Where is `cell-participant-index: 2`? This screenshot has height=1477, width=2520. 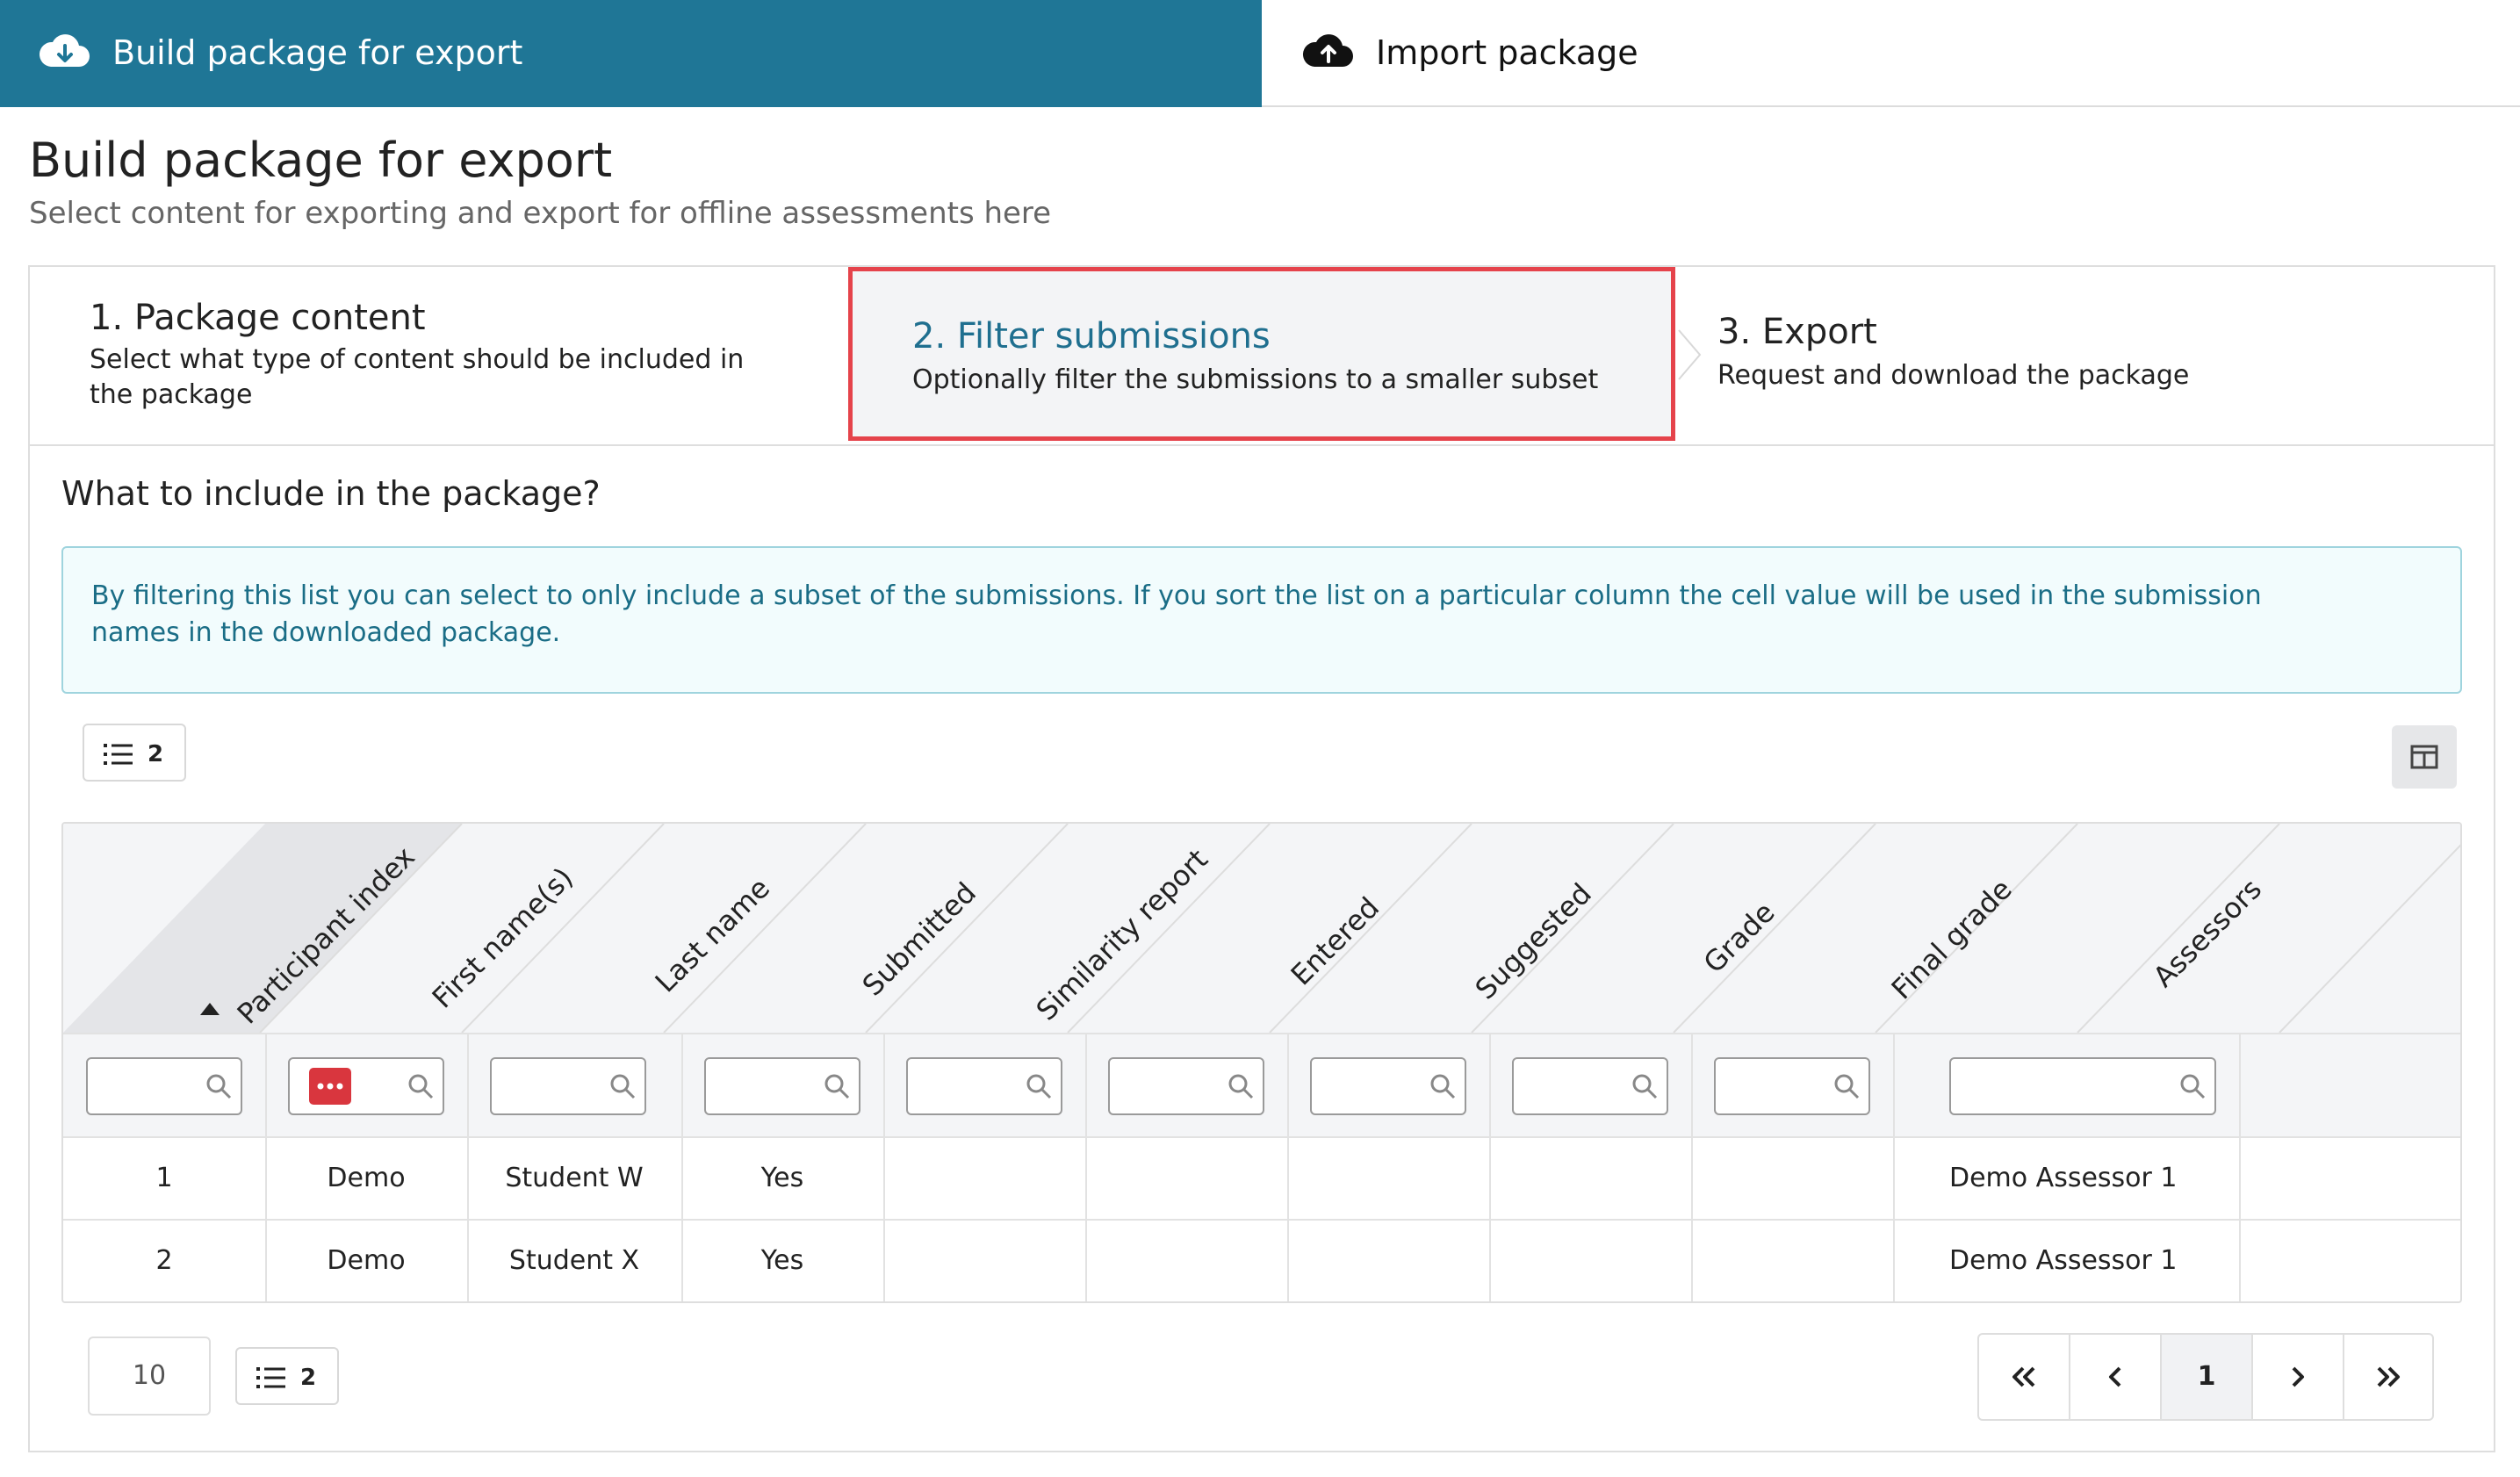
cell-participant-index: 2 is located at coordinates (164, 1260).